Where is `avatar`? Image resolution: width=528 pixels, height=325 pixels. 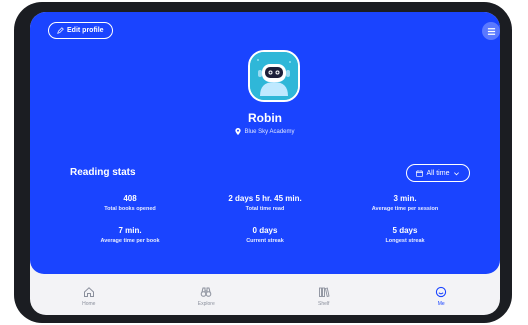
avatar is located at coordinates (274, 76).